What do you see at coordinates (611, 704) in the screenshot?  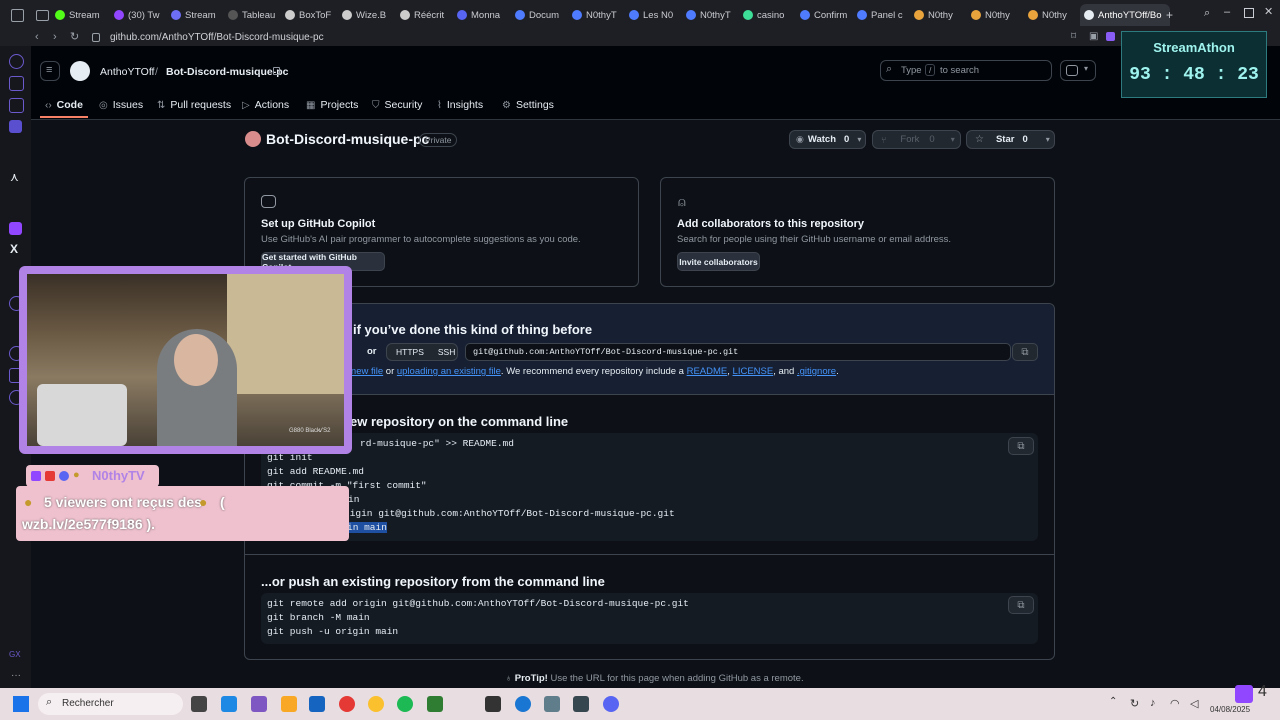 I see `discord-icon` at bounding box center [611, 704].